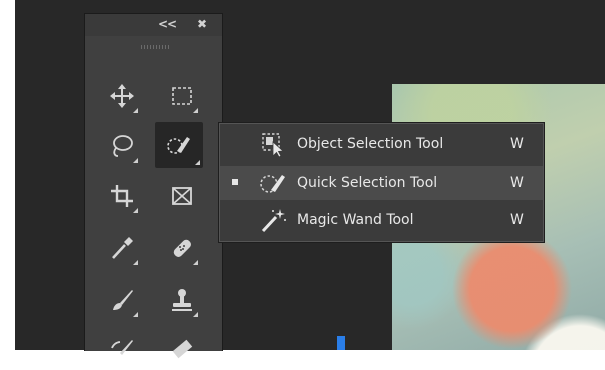 Image resolution: width=605 pixels, height=370 pixels. I want to click on bandage-icon, so click(182, 248).